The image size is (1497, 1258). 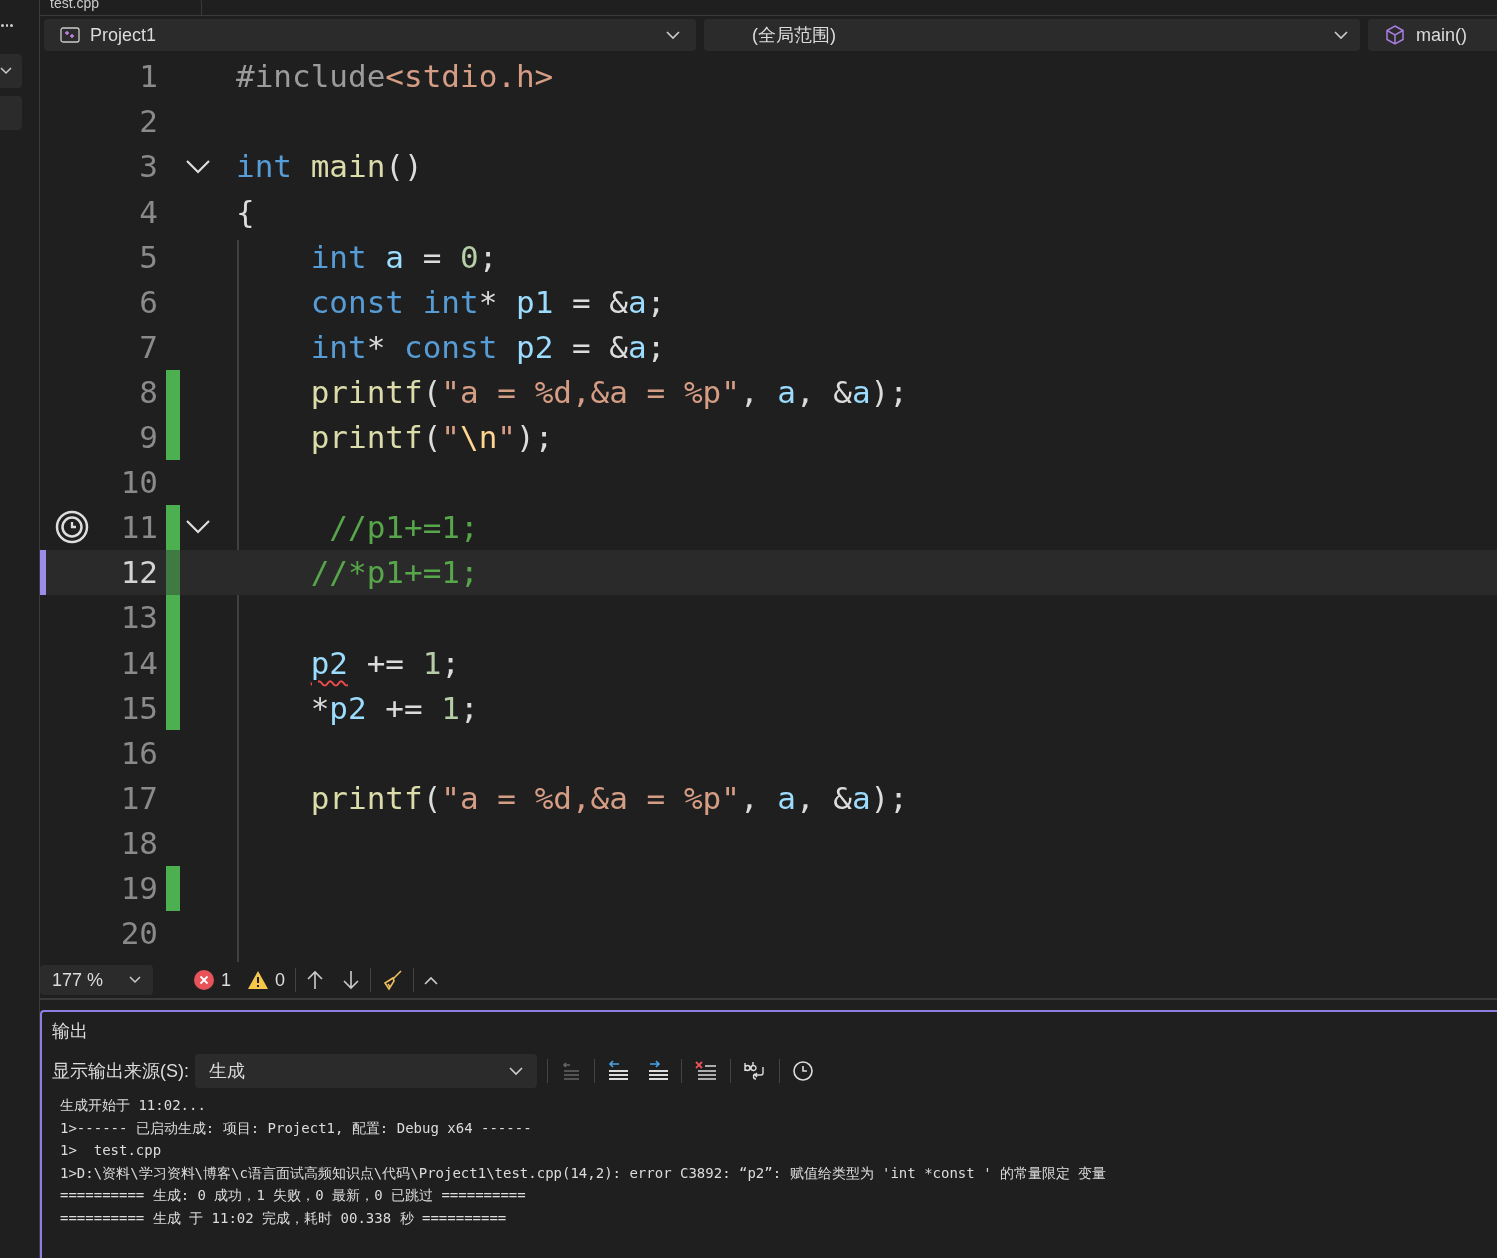 What do you see at coordinates (245, 212) in the screenshot?
I see `code-line: {` at bounding box center [245, 212].